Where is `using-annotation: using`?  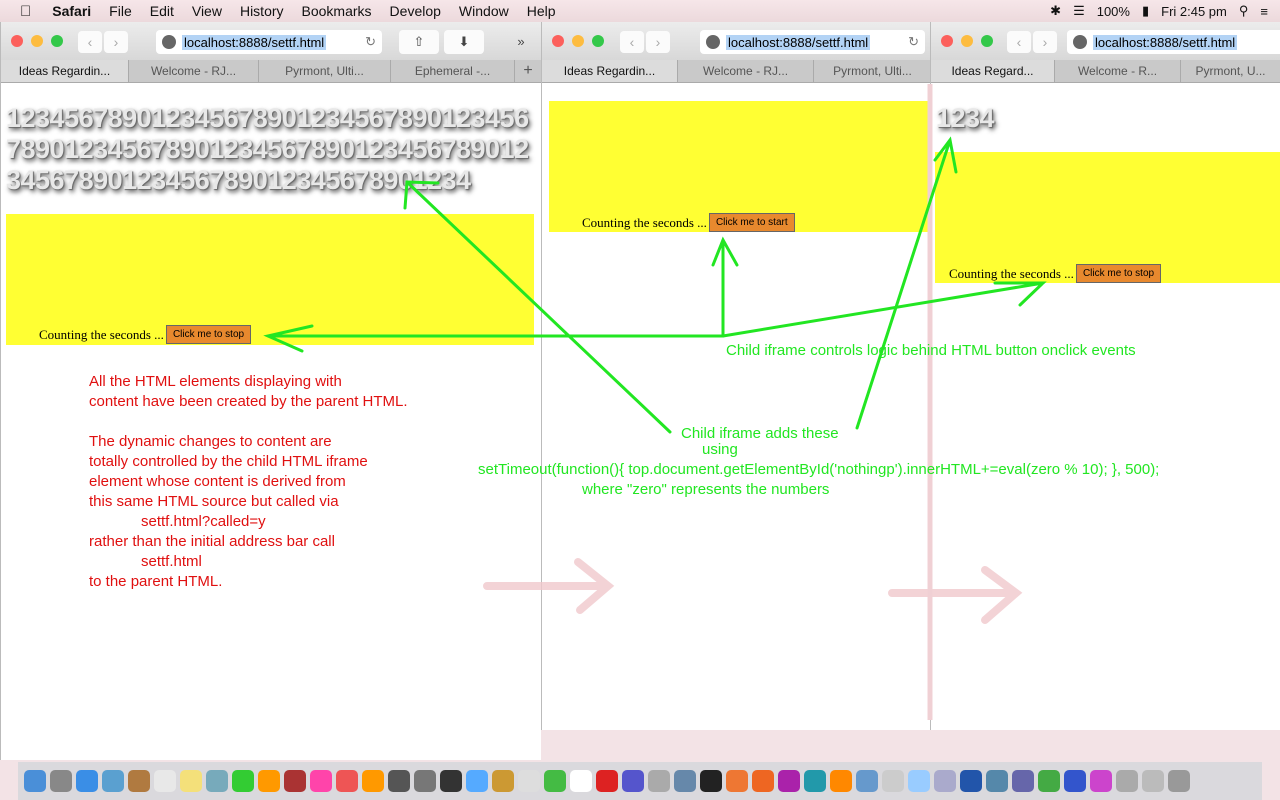 using-annotation: using is located at coordinates (720, 449).